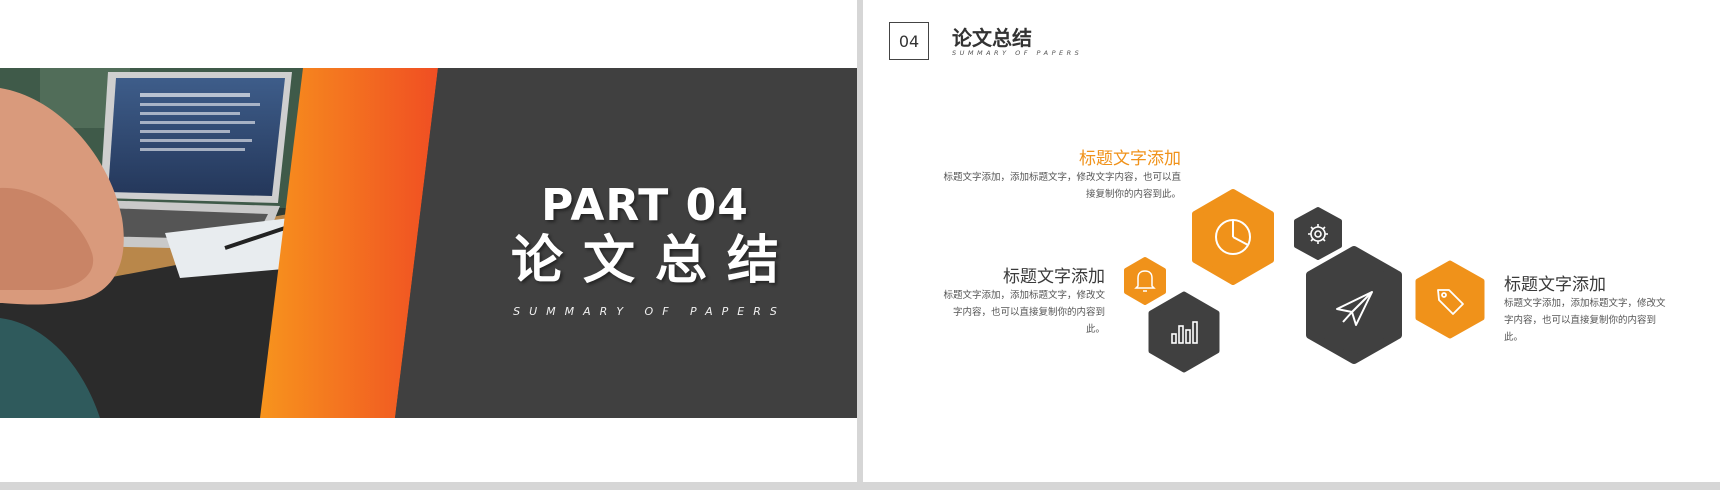 The width and height of the screenshot is (1720, 490). What do you see at coordinates (1354, 305) in the screenshot?
I see `paper-plane-hex` at bounding box center [1354, 305].